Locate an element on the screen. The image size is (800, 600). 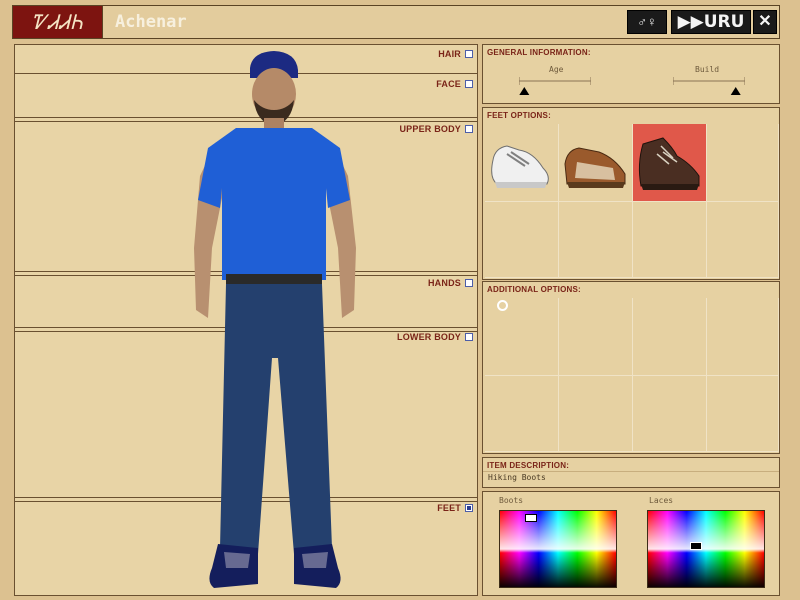
boots-color-label: Boots is located at coordinates (511, 500).